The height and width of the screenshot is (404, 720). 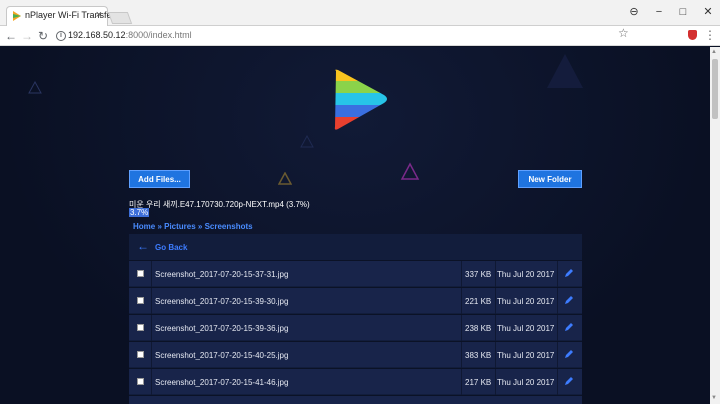 I want to click on file-name: Screenshot_2017-07-20-15-41-46.jpg, so click(x=221, y=382).